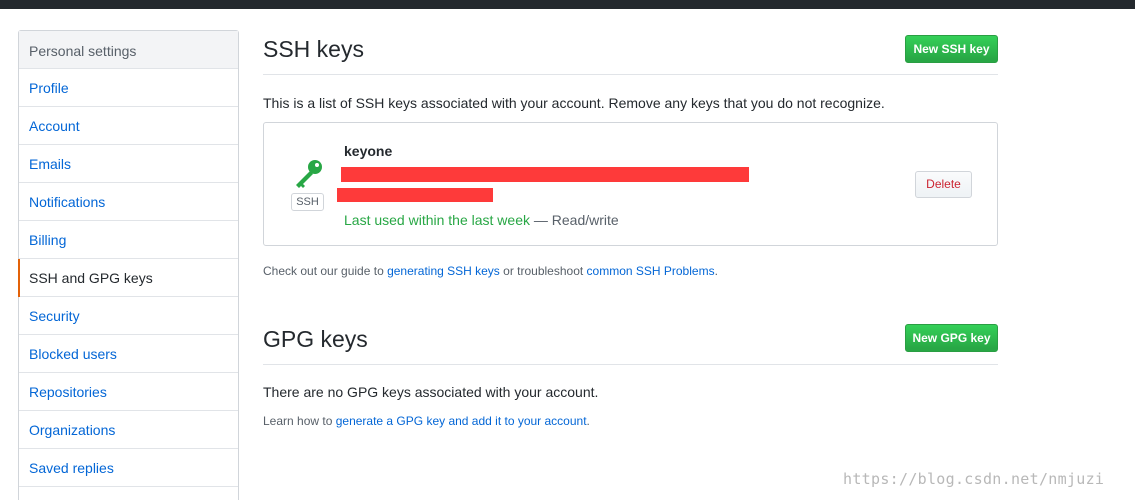 Image resolution: width=1135 pixels, height=500 pixels. Describe the element at coordinates (315, 339) in the screenshot. I see `gpg-keys-title: GPG keys` at that location.